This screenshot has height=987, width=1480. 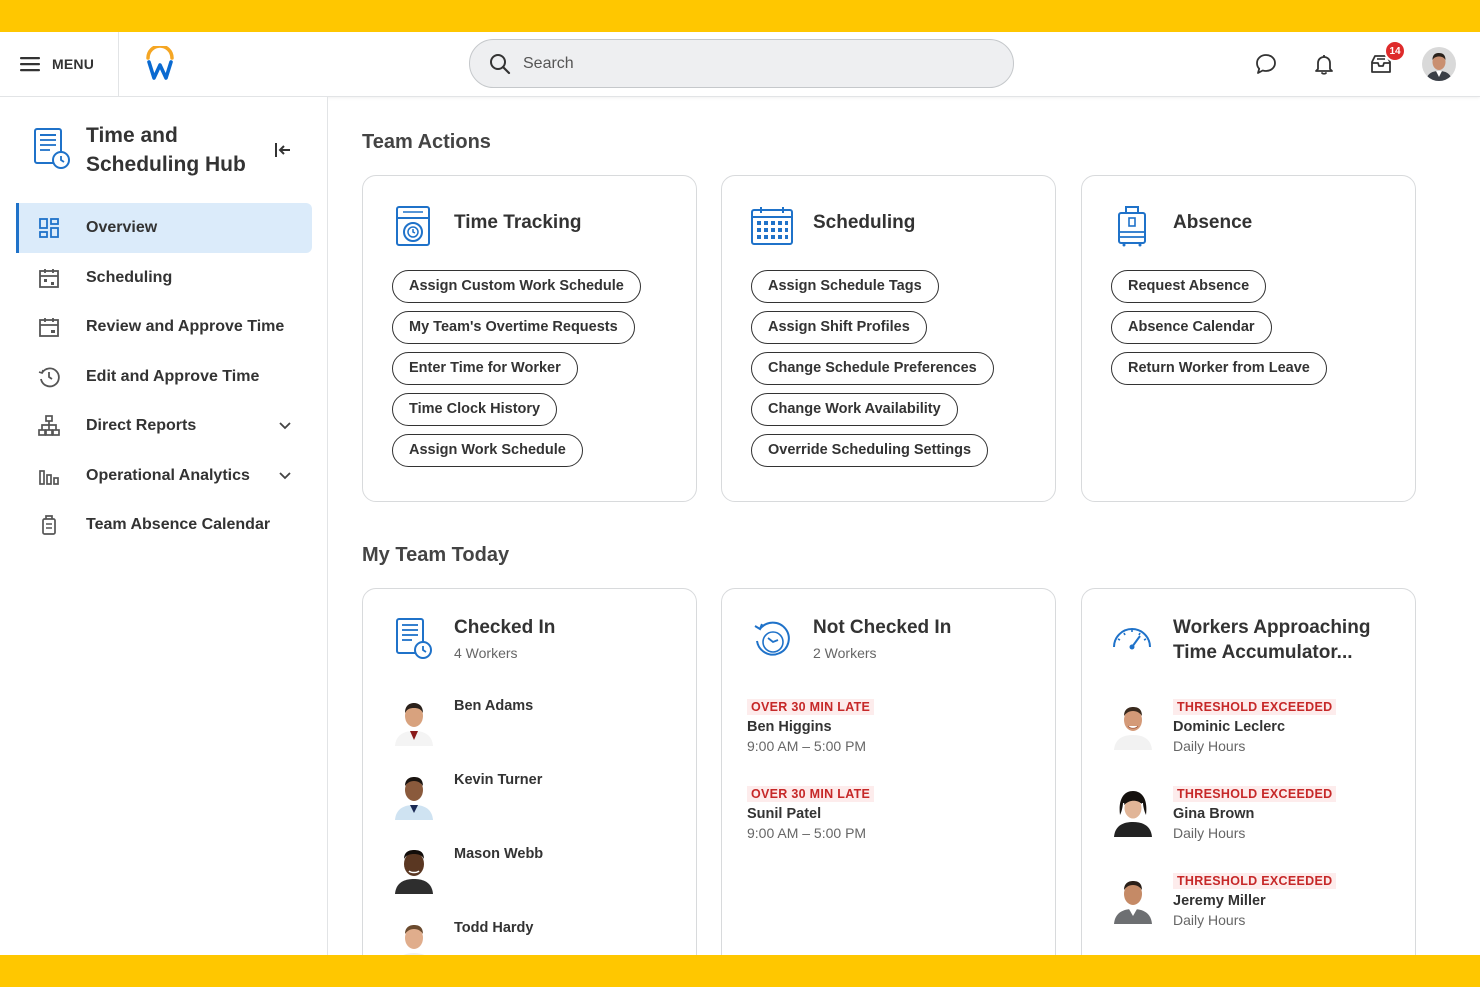 What do you see at coordinates (845, 286) in the screenshot?
I see `assign-schedule-tags-button: Assign Schedule Tags` at bounding box center [845, 286].